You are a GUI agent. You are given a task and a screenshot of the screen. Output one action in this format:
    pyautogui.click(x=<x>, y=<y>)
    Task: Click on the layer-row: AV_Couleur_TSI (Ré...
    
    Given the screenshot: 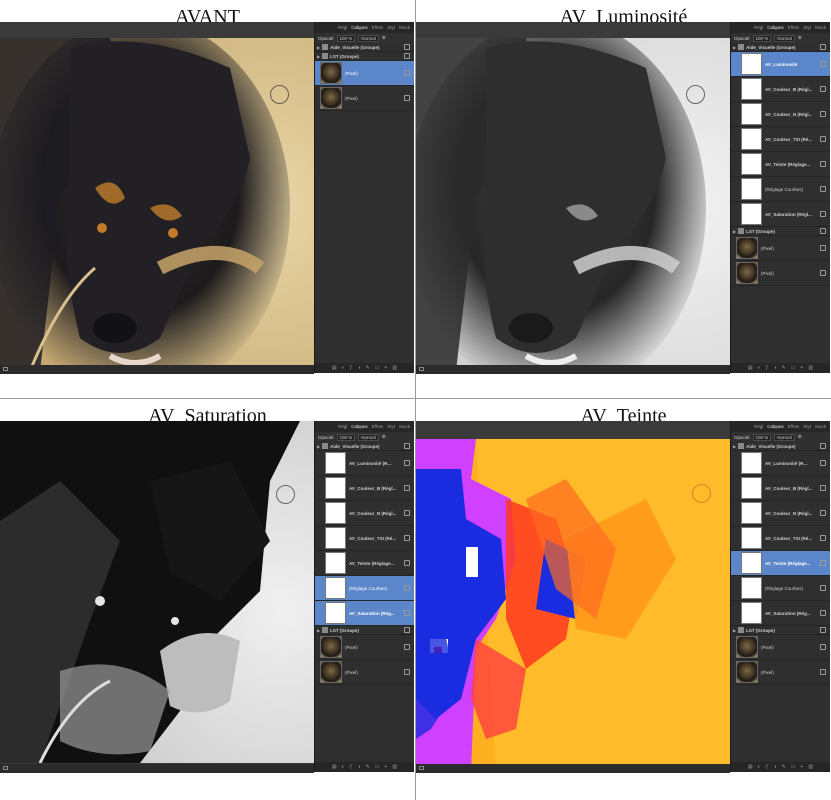 What is the action you would take?
    pyautogui.click(x=364, y=538)
    